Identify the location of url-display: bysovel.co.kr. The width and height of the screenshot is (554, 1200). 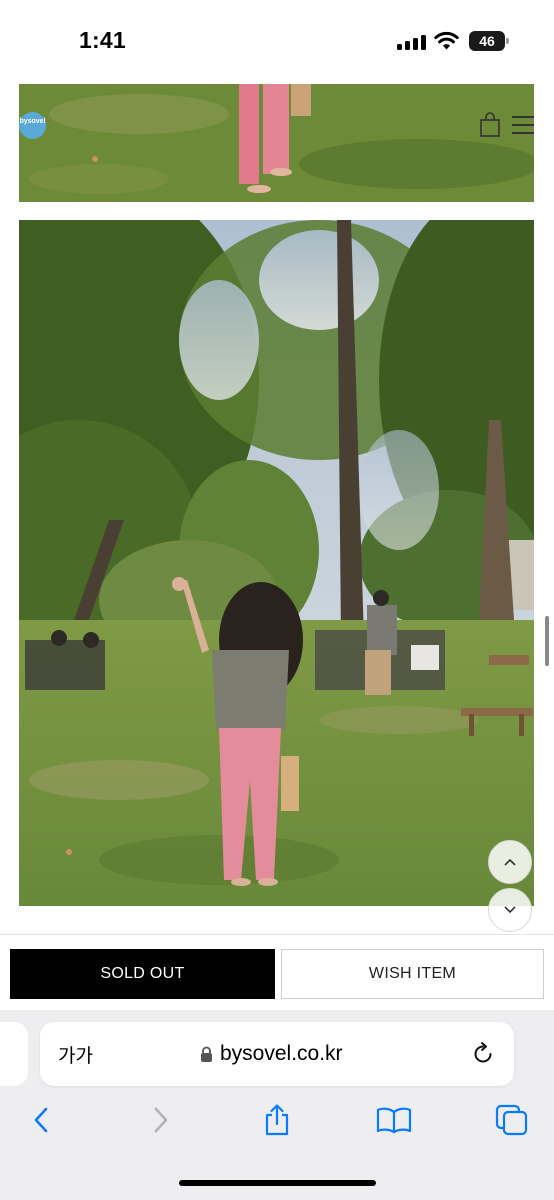
(271, 1054).